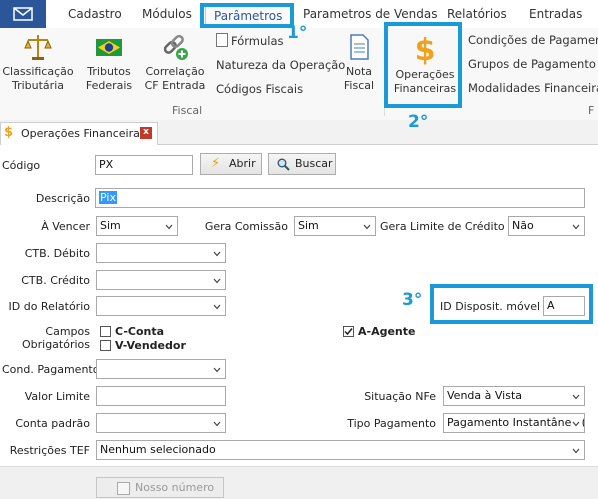 The image size is (598, 499). Describe the element at coordinates (109, 62) in the screenshot. I see `tributos-federais-button: Tributos Federais` at that location.